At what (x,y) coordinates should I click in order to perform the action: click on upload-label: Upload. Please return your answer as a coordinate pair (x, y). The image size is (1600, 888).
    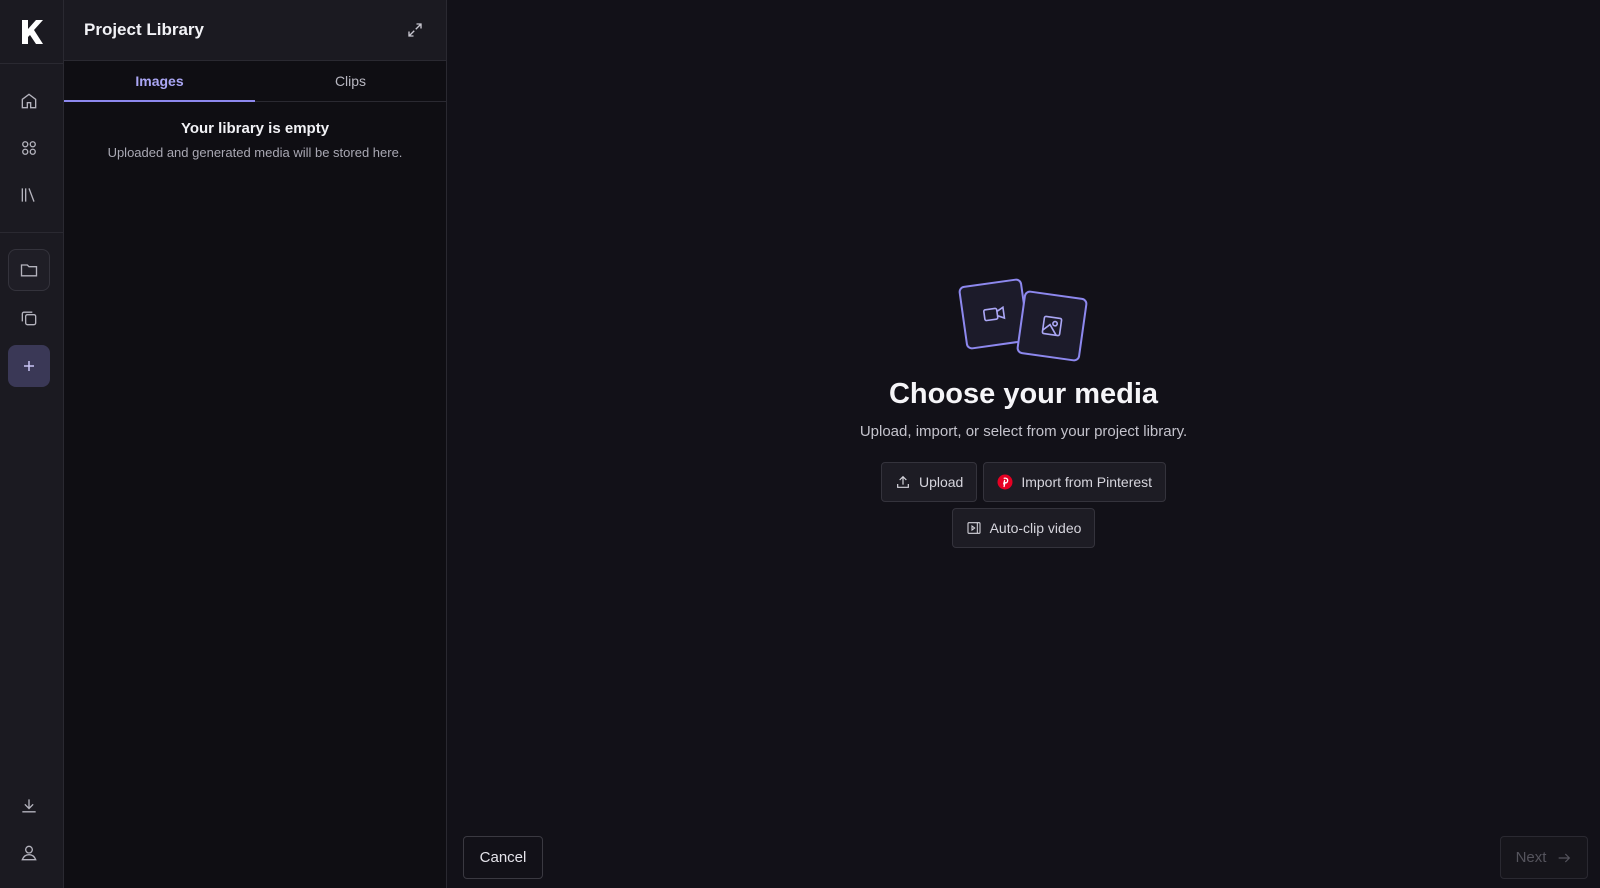
    Looking at the image, I should click on (941, 482).